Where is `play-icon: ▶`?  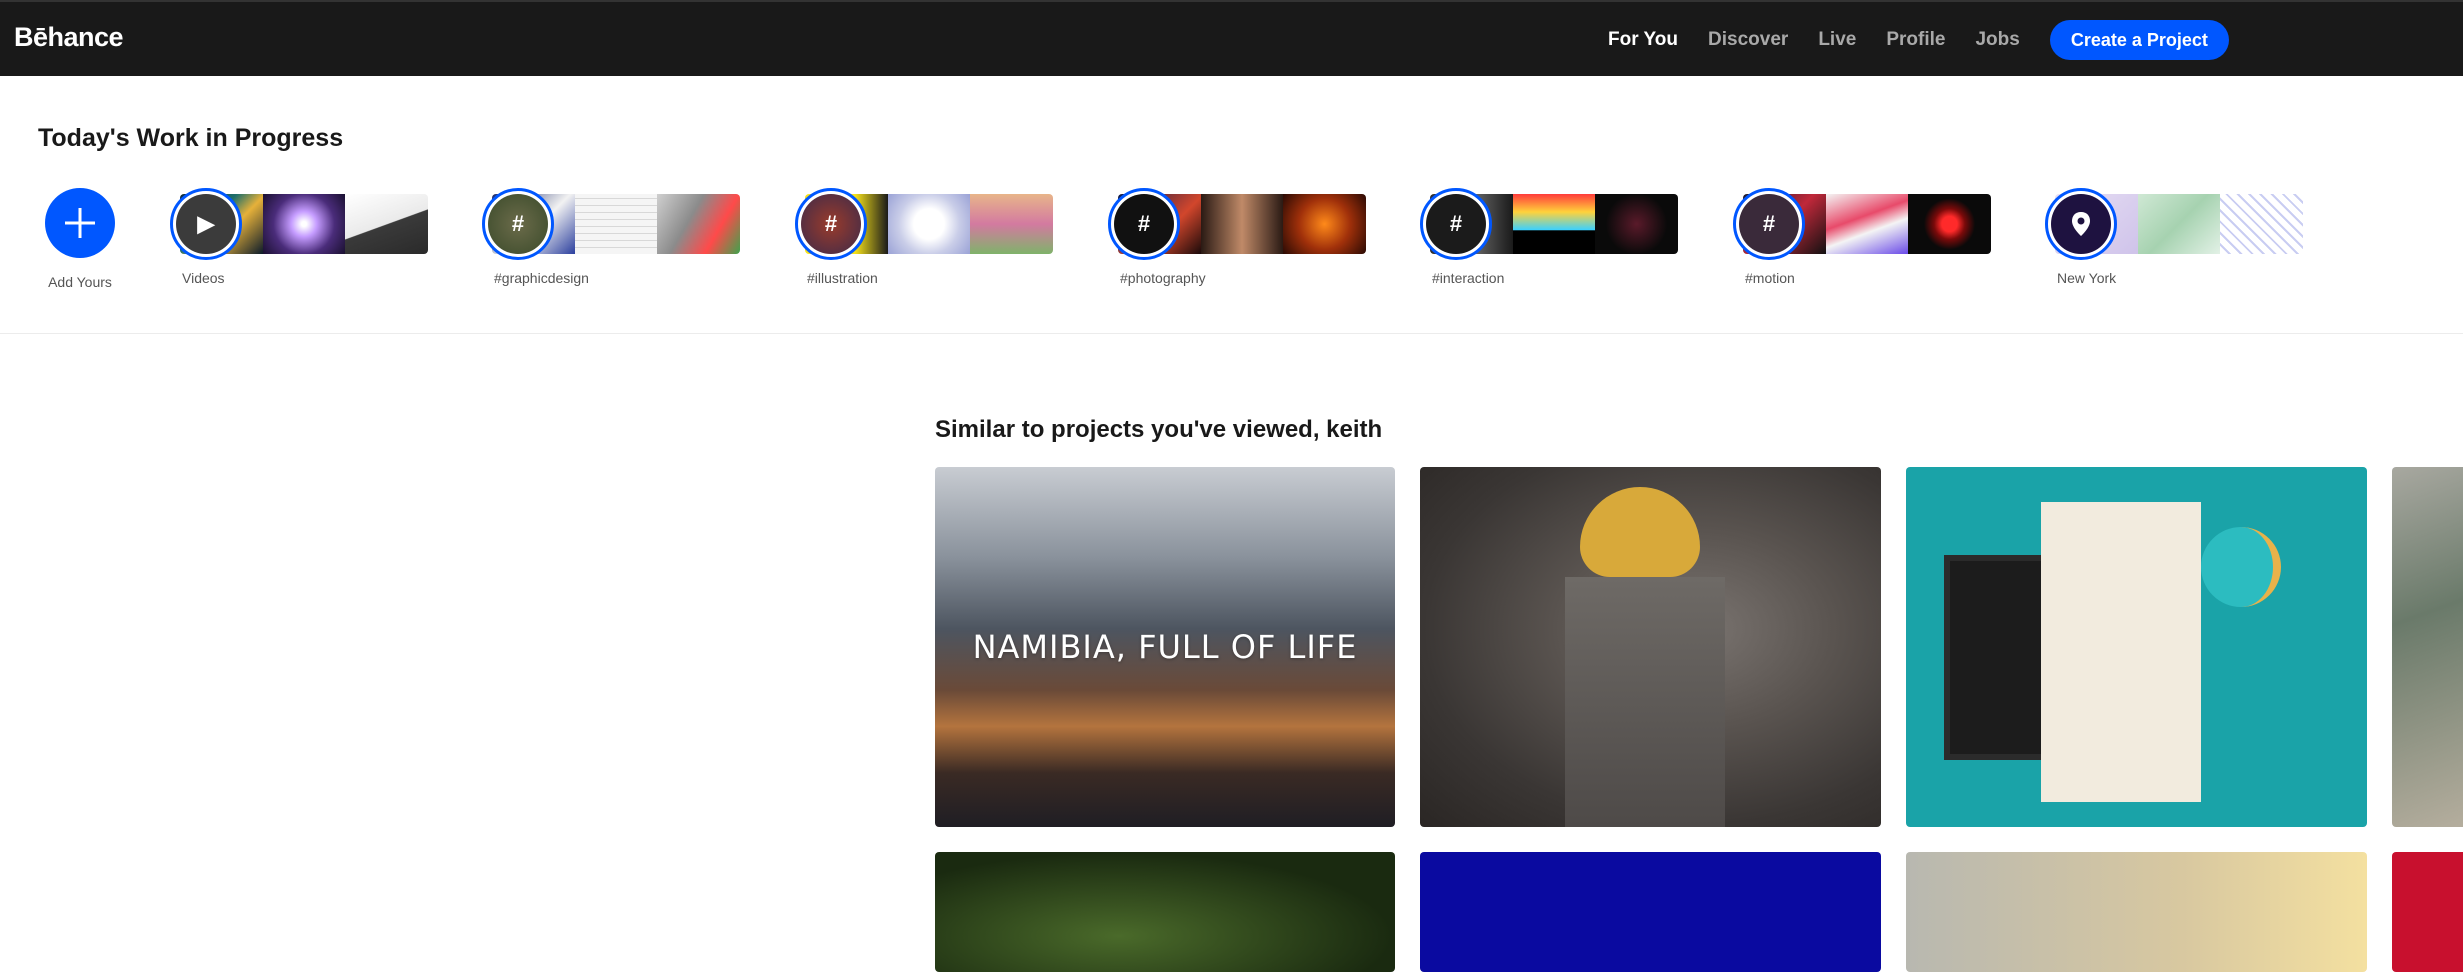 play-icon: ▶ is located at coordinates (206, 224).